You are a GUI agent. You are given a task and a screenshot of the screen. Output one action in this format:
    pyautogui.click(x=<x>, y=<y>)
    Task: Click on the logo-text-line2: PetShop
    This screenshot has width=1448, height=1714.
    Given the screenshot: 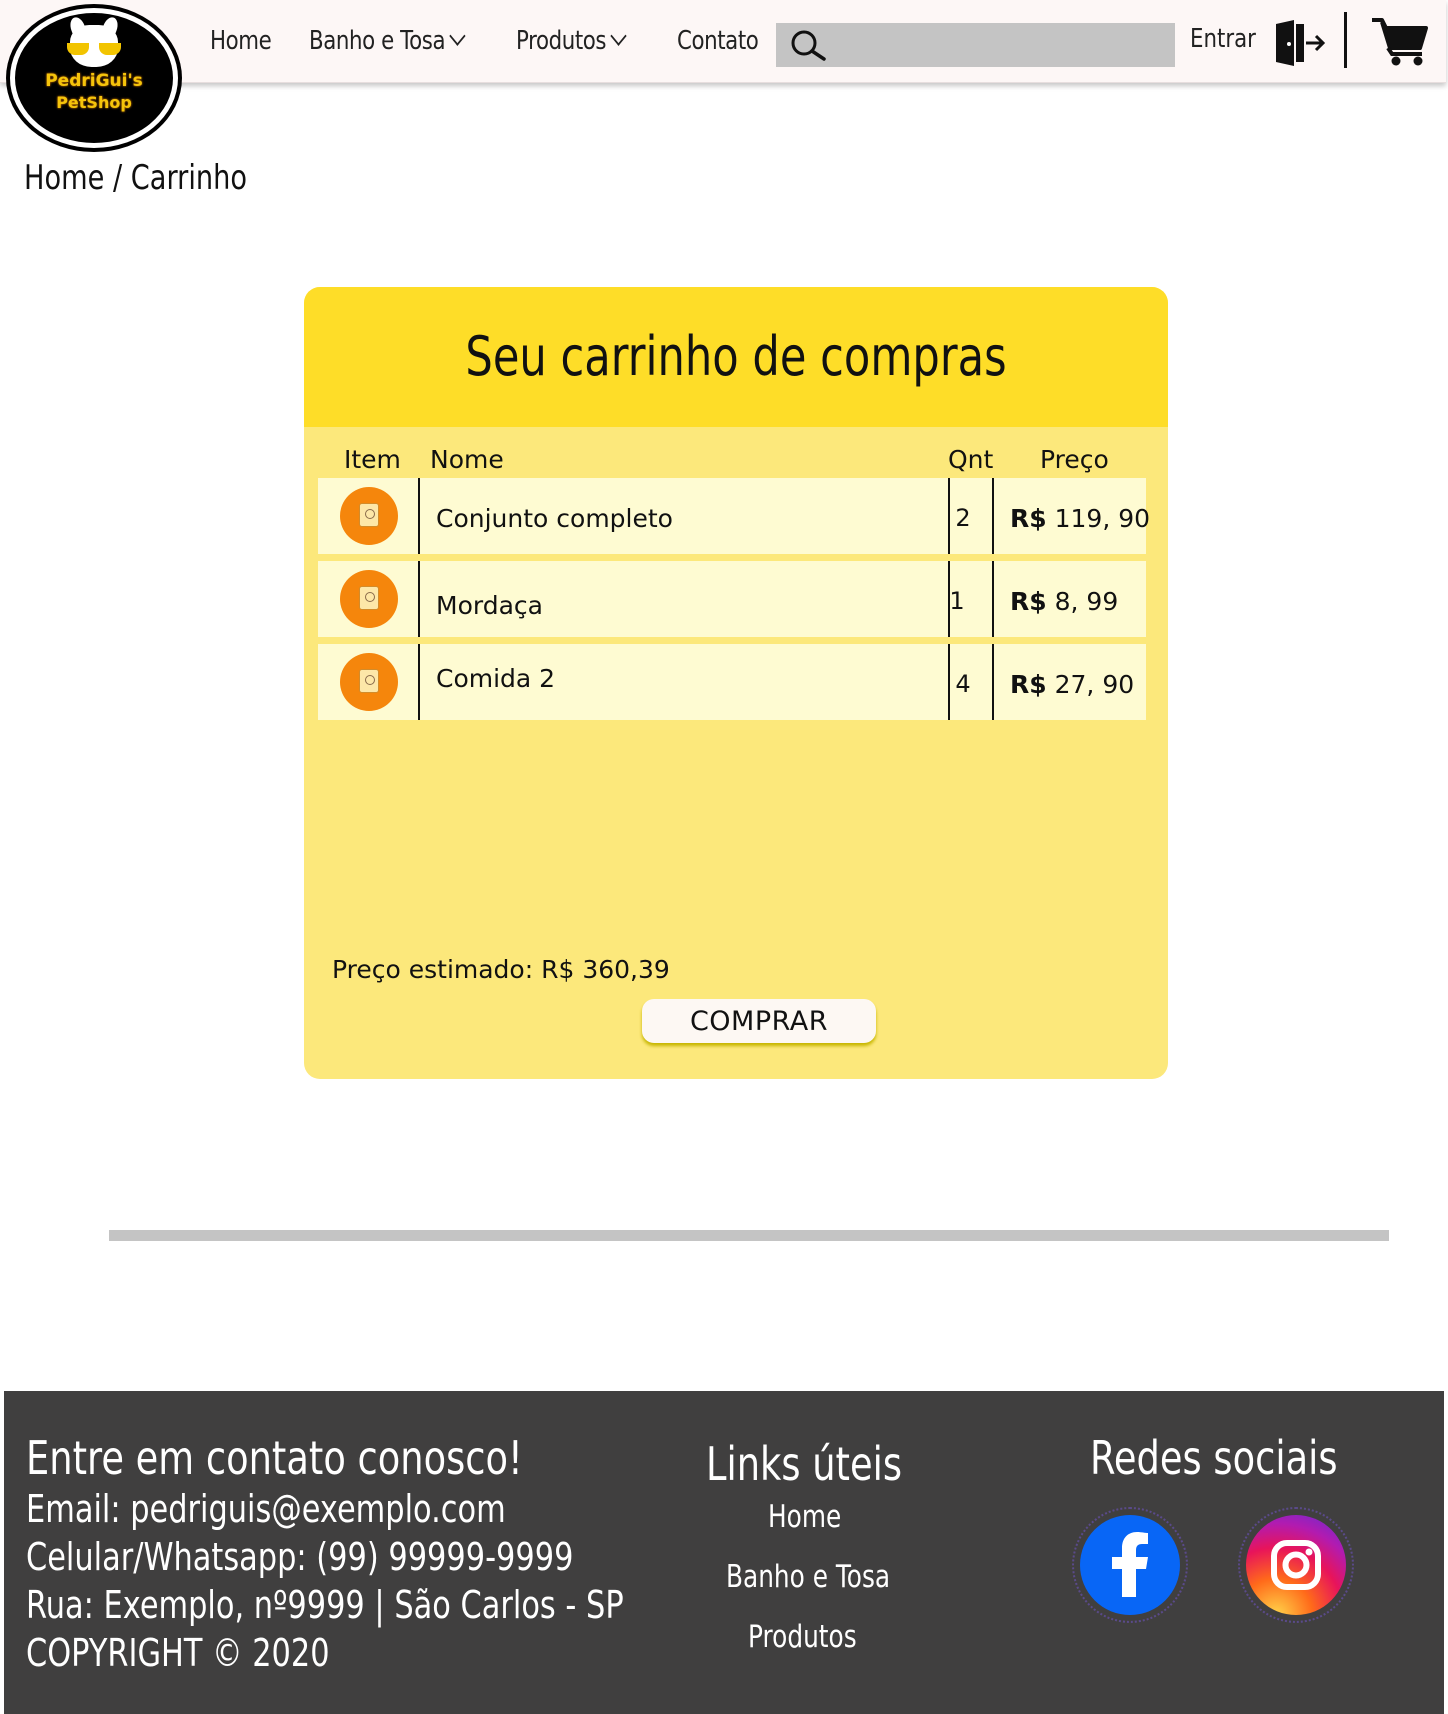 What is the action you would take?
    pyautogui.click(x=94, y=102)
    